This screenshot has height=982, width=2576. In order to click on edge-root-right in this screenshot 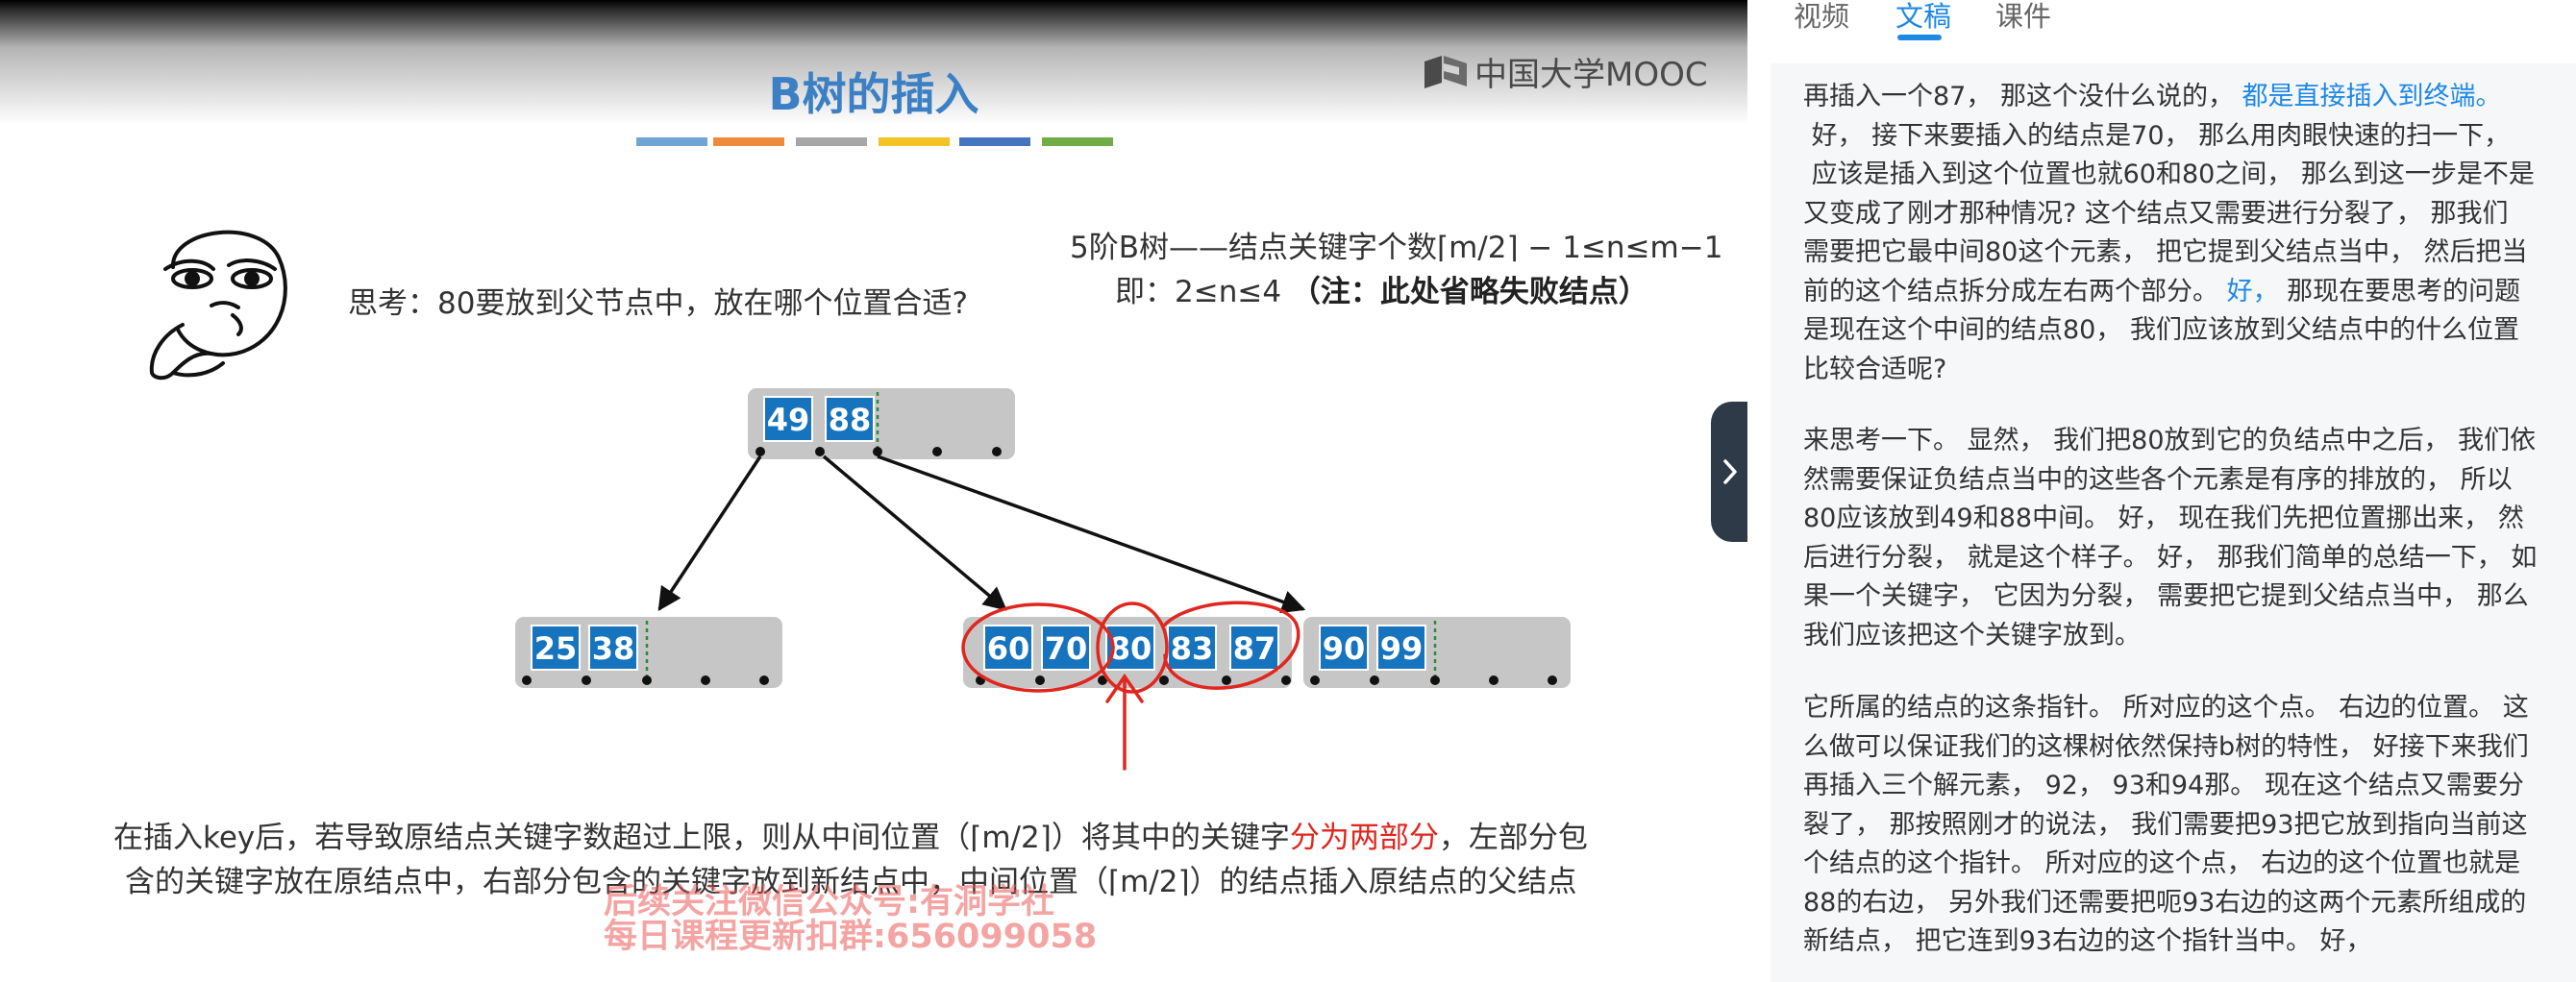, I will do `click(1091, 534)`.